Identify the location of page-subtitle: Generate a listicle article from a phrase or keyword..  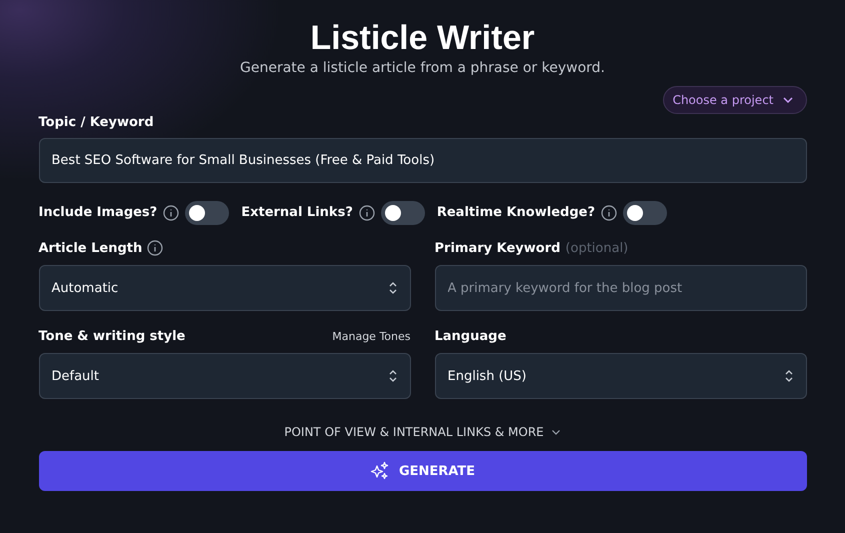
(422, 68).